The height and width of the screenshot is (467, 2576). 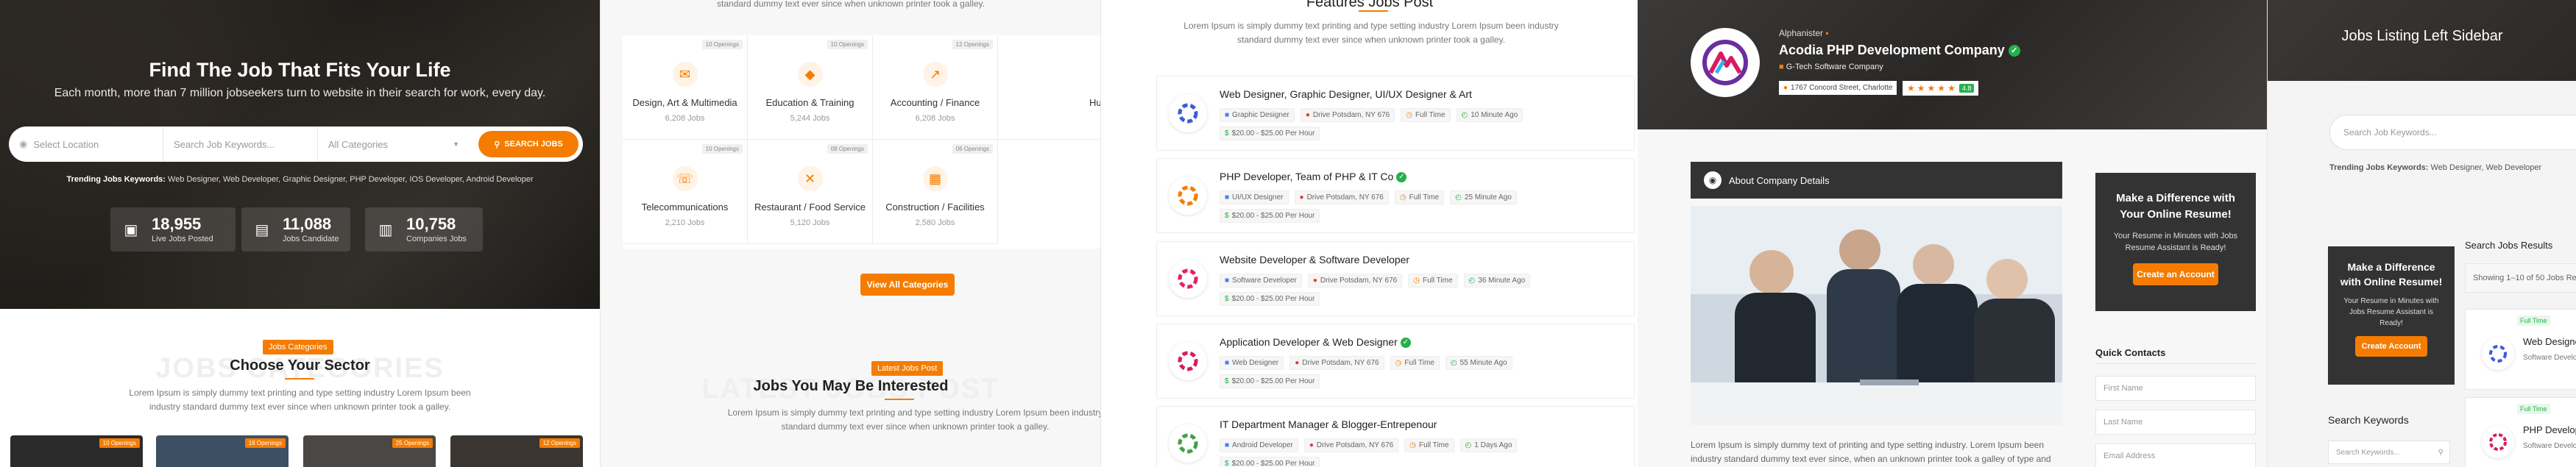 I want to click on category-card: Hu, so click(x=1049, y=87).